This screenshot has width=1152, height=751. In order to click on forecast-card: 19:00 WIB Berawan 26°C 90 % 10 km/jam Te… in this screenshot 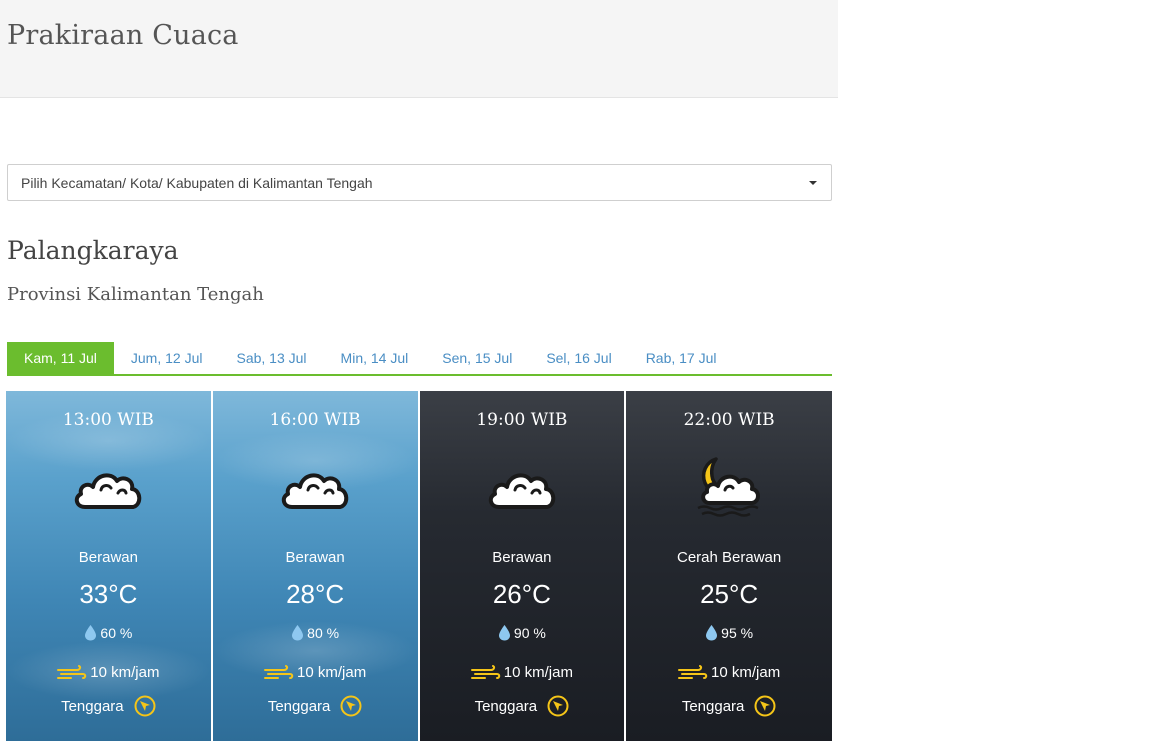, I will do `click(522, 566)`.